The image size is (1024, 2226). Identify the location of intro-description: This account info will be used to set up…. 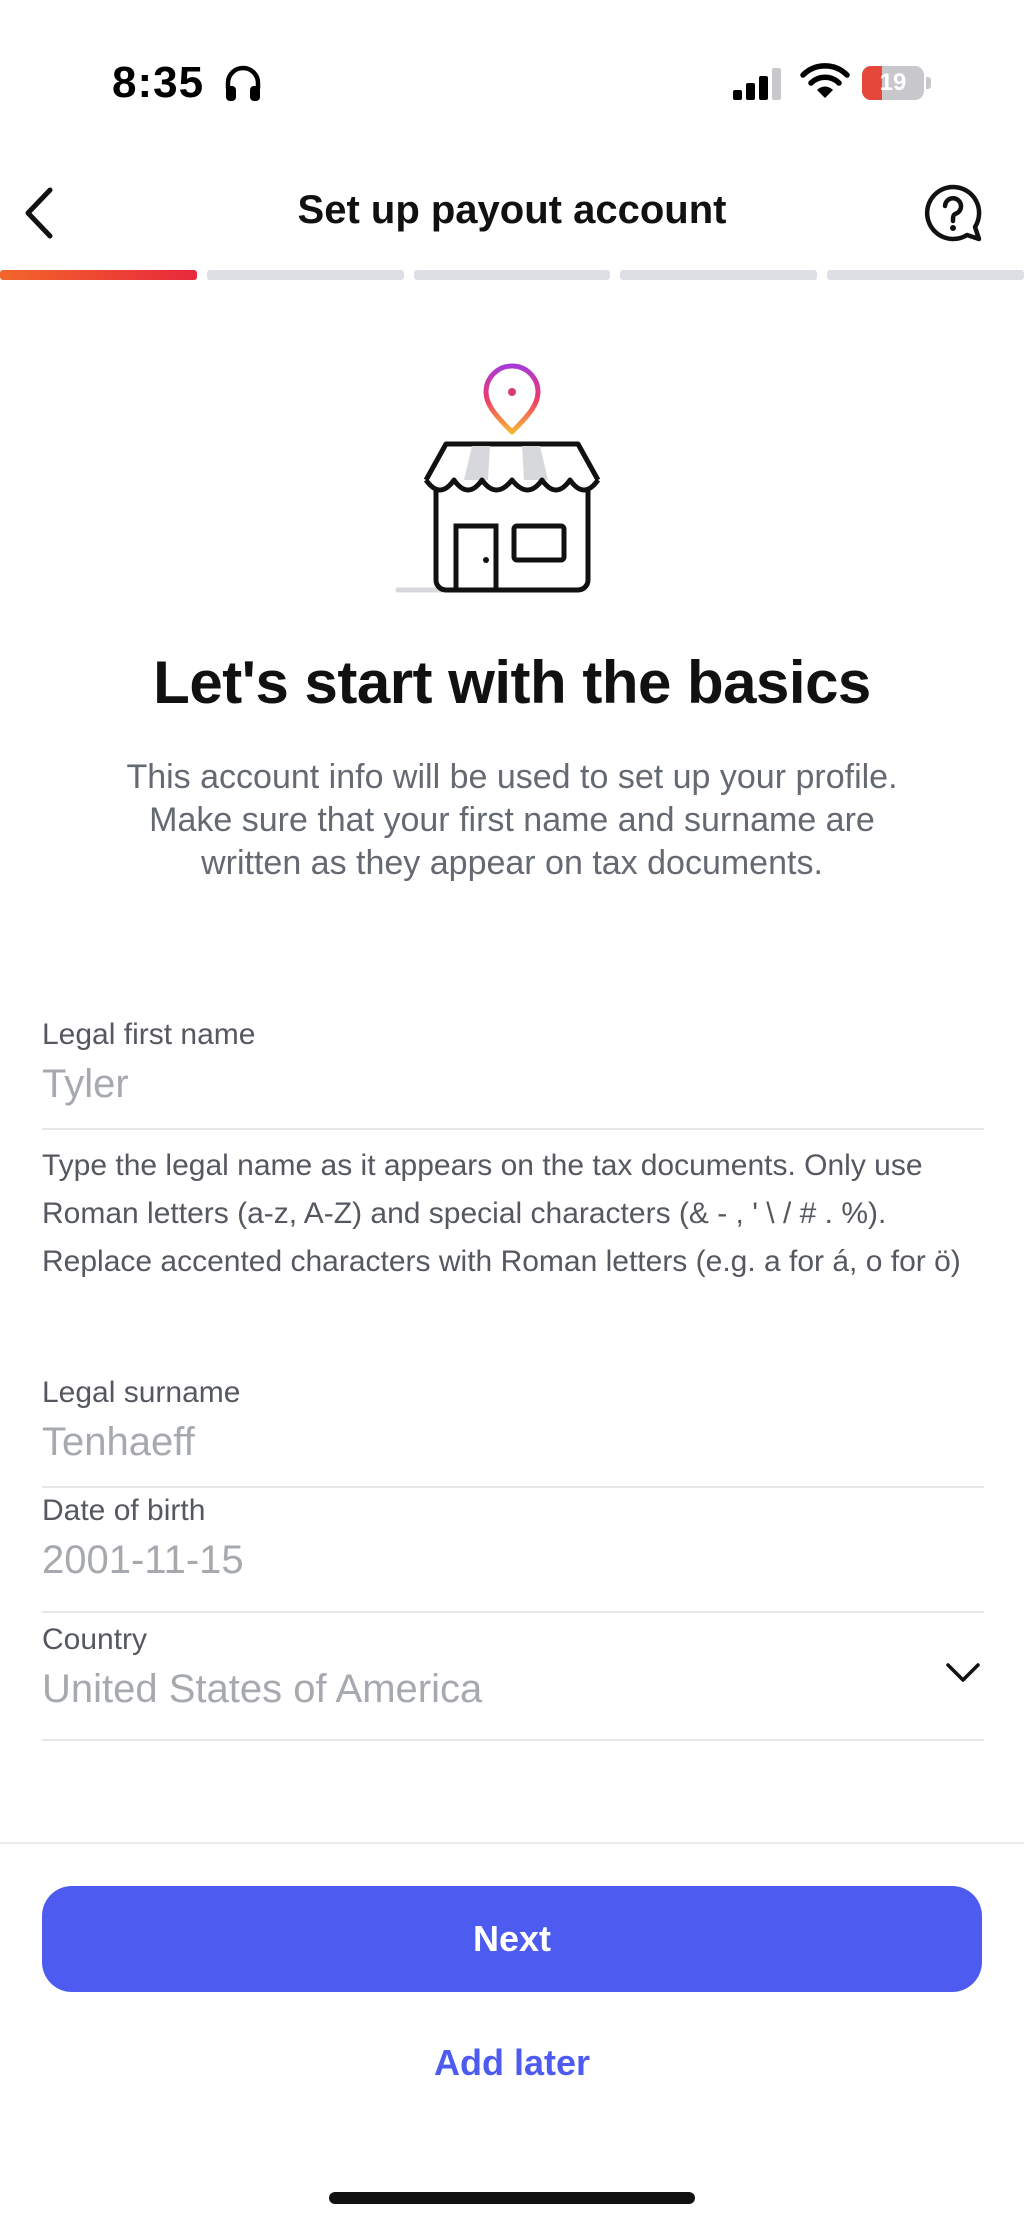
(512, 820).